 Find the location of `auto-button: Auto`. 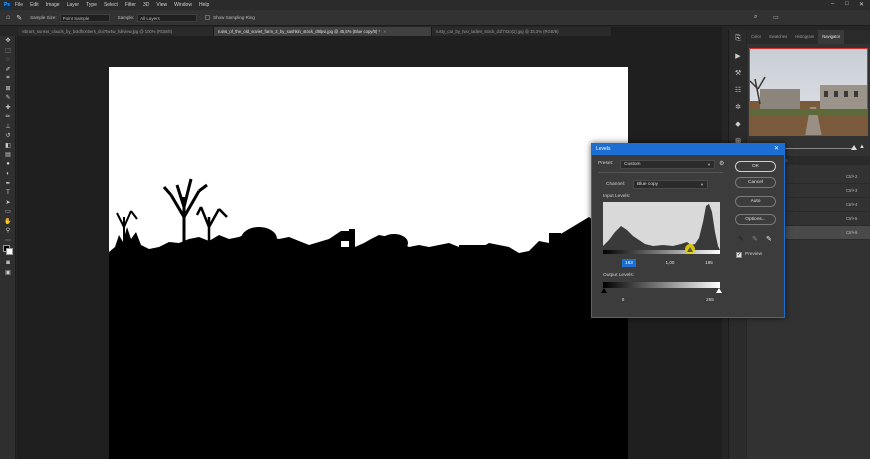

auto-button: Auto is located at coordinates (755, 201).